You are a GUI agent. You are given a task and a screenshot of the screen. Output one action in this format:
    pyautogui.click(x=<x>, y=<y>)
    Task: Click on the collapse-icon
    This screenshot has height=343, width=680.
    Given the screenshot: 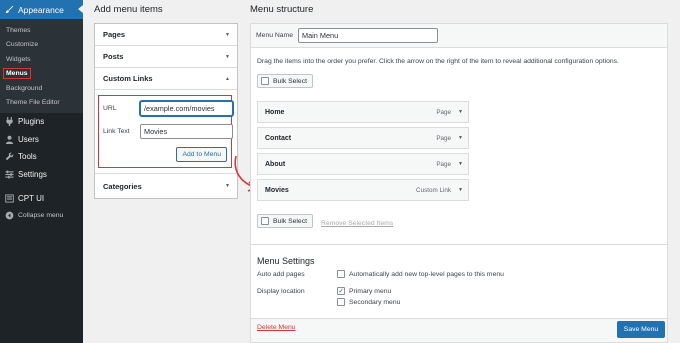 What is the action you would take?
    pyautogui.click(x=9, y=215)
    